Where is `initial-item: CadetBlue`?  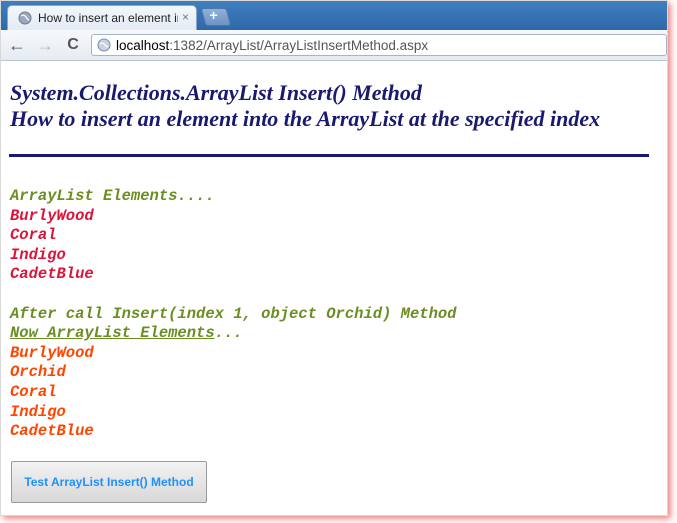 initial-item: CadetBlue is located at coordinates (52, 274).